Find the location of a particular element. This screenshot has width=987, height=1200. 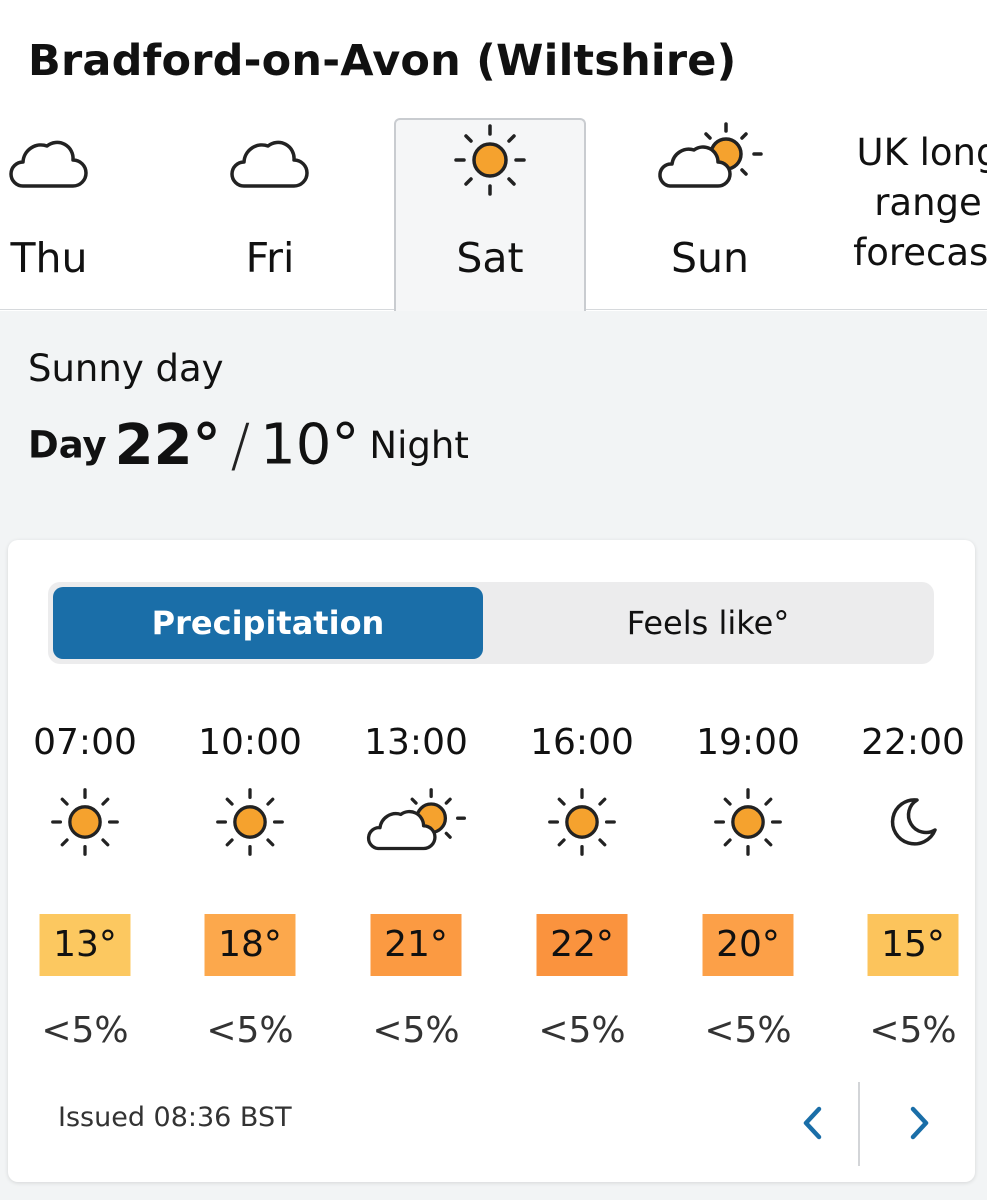

long-range-line-1: UK long is located at coordinates (921, 152).